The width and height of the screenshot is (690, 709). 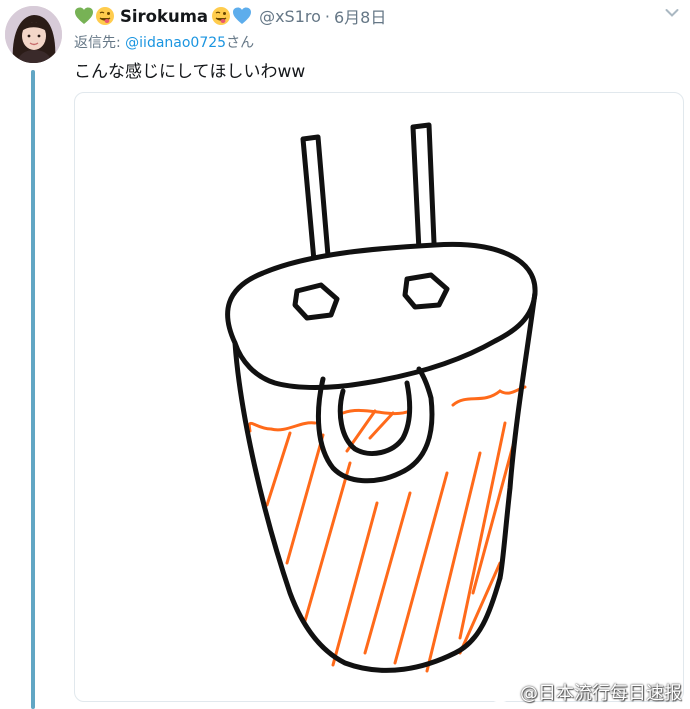 What do you see at coordinates (290, 16) in the screenshot?
I see `user-handle: @xS1ro` at bounding box center [290, 16].